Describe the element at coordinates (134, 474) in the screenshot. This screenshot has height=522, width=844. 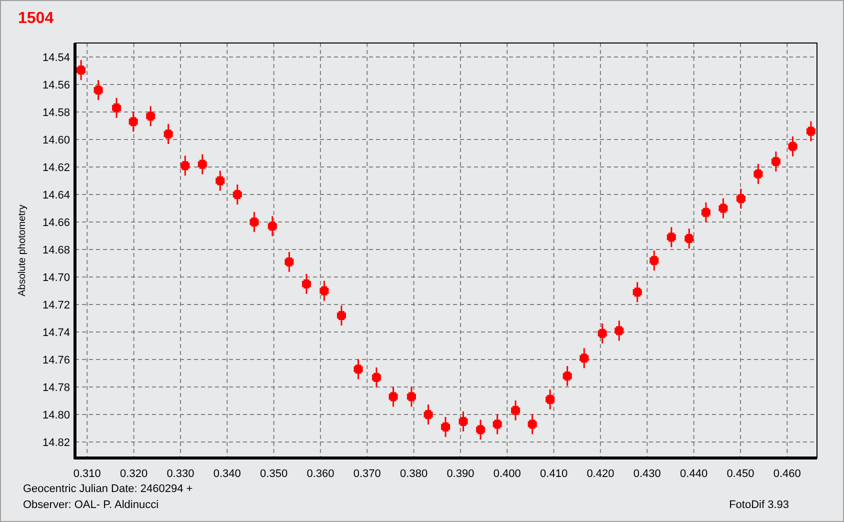
I see `x-tick-label: 0.320` at that location.